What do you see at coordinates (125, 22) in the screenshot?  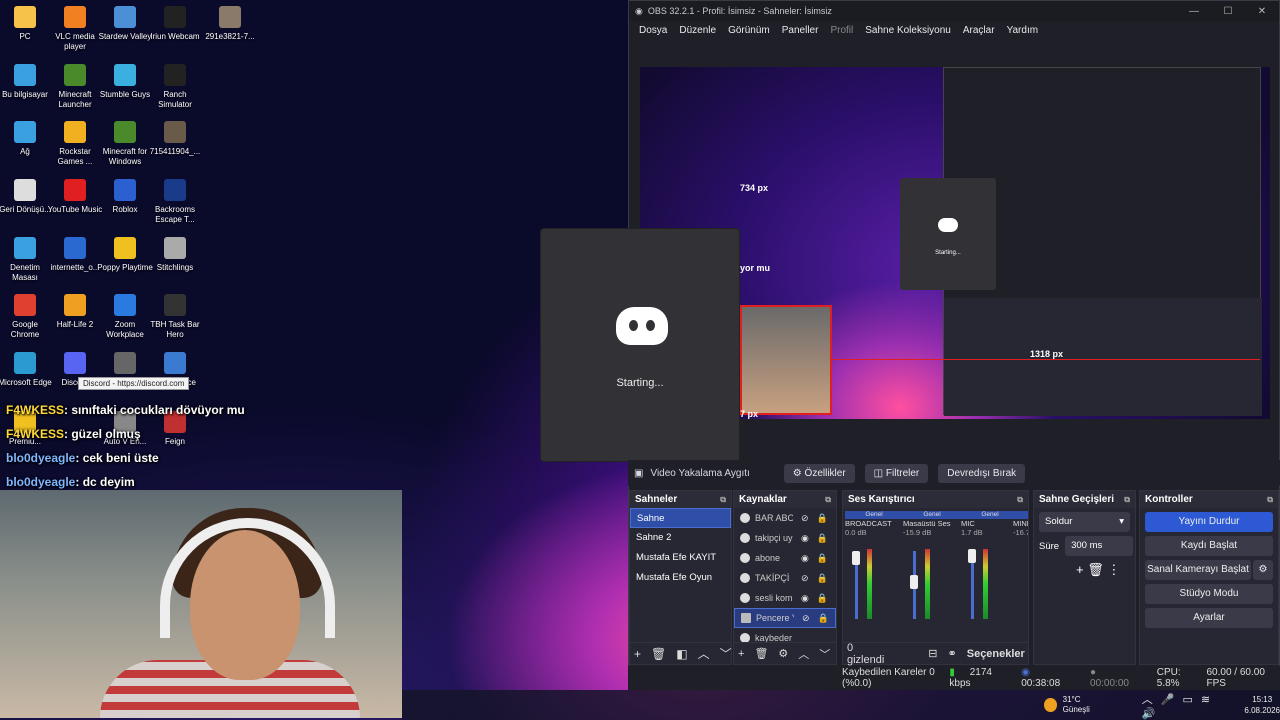 I see `desktop-icon: Stardew Valley` at bounding box center [125, 22].